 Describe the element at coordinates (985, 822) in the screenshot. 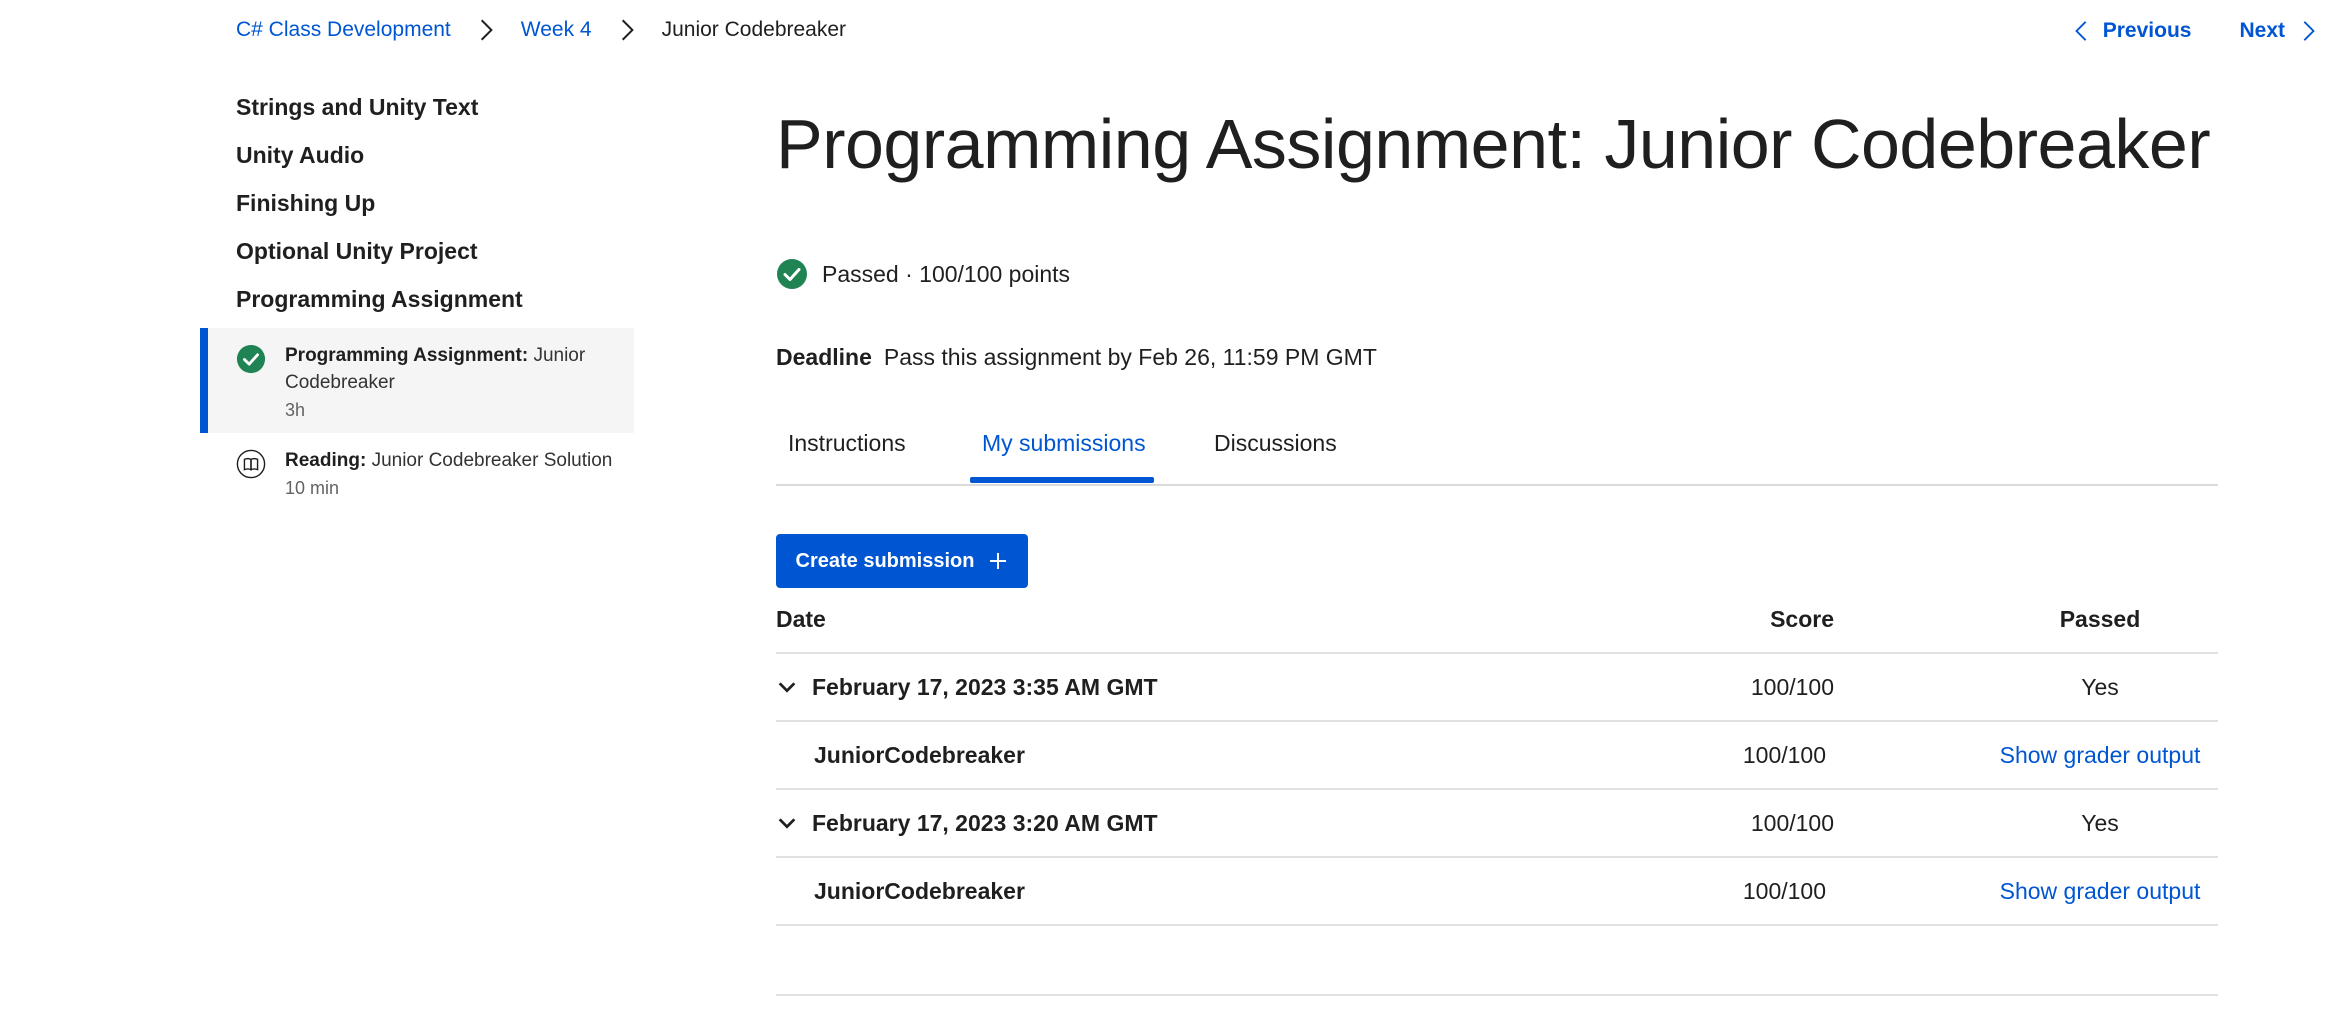

I see `submission-date-text: February 17, 2023 3:20 AM GMT` at that location.